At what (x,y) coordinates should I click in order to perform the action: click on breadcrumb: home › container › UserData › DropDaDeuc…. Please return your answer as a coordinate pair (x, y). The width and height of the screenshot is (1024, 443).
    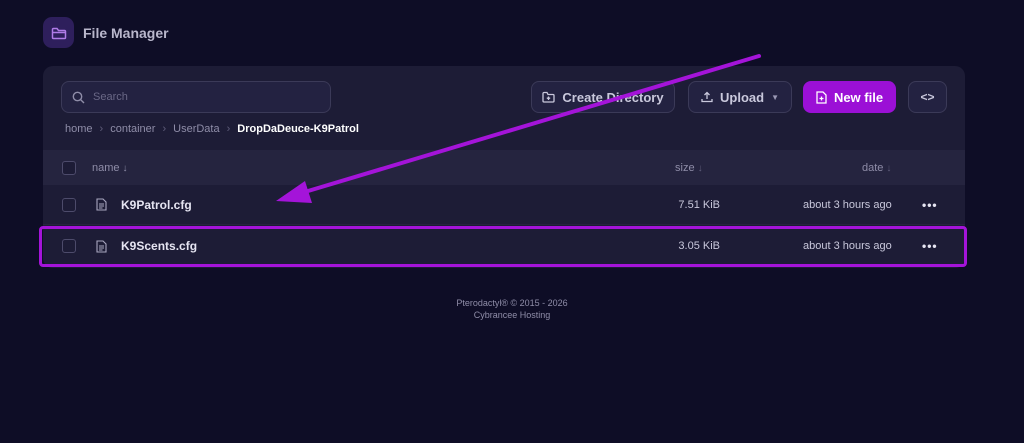
    Looking at the image, I should click on (212, 129).